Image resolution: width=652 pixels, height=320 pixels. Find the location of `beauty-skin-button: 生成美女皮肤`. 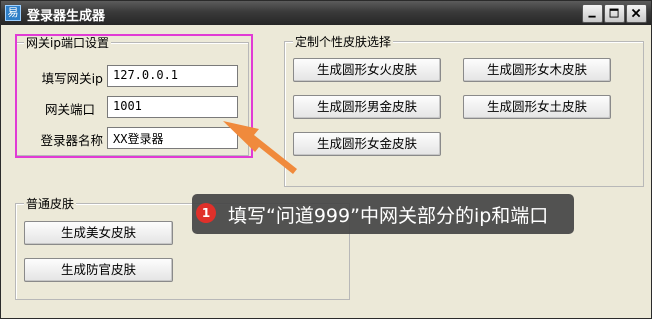

beauty-skin-button: 生成美女皮肤 is located at coordinates (98, 233).